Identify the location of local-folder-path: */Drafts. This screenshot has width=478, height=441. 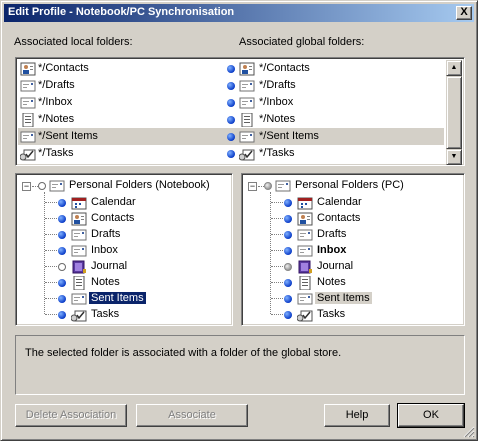
(56, 85).